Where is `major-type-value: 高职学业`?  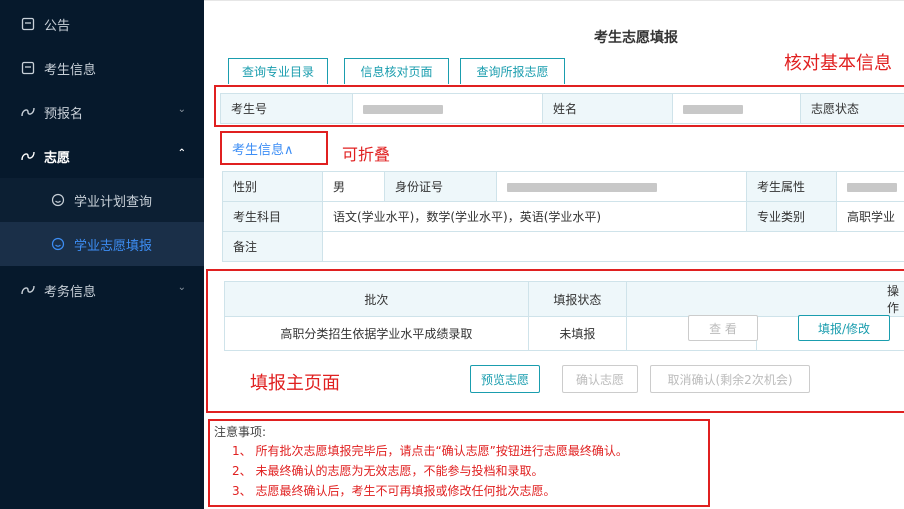 major-type-value: 高职学业 is located at coordinates (870, 216).